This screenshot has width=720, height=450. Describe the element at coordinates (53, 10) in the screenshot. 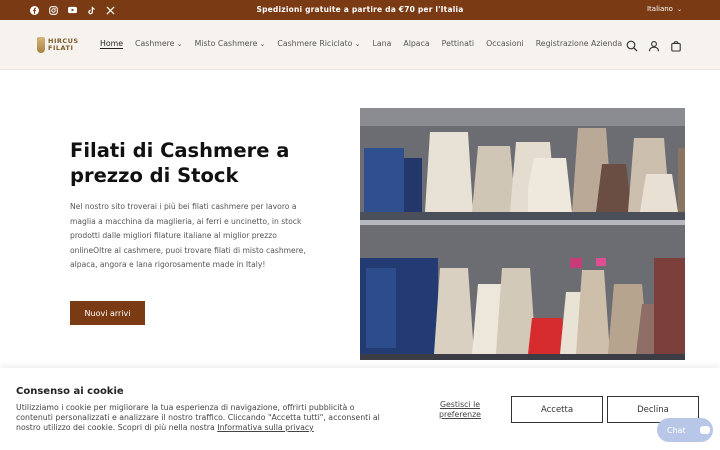

I see `instagram-icon` at that location.